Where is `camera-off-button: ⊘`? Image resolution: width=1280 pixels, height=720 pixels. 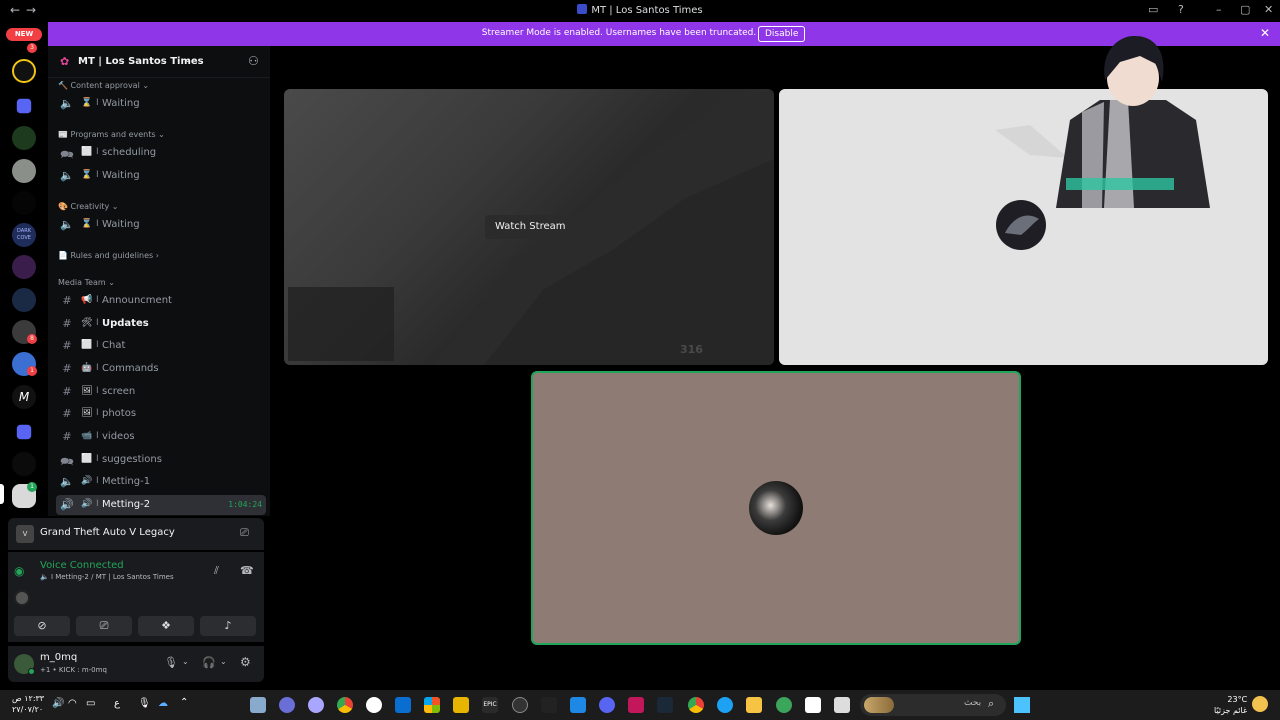
camera-off-button: ⊘ is located at coordinates (42, 626).